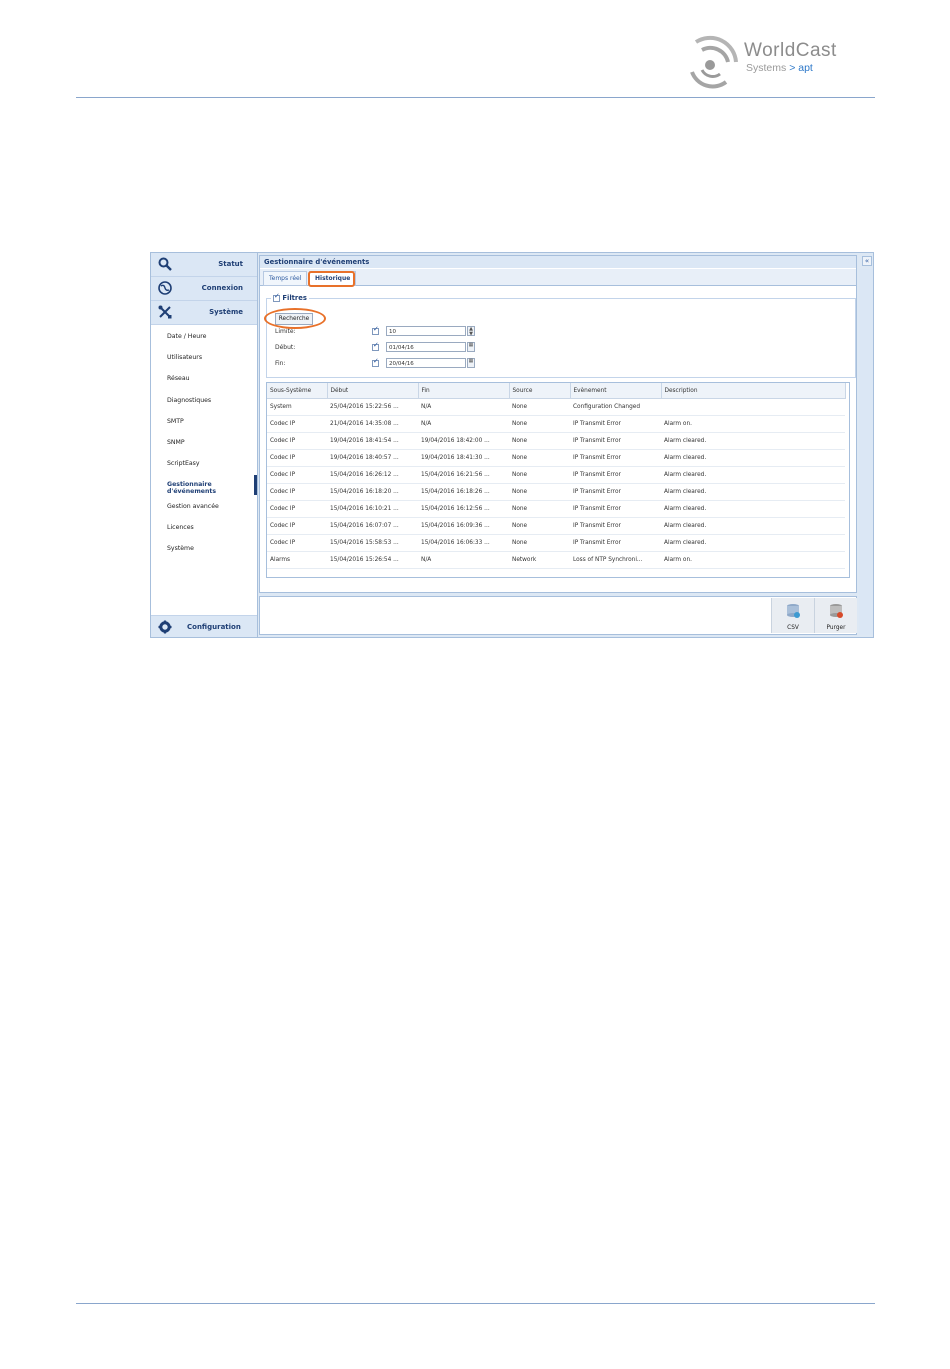 Image resolution: width=950 pixels, height=1369 pixels. I want to click on bottom-toolbar: CSV Purger, so click(558, 615).